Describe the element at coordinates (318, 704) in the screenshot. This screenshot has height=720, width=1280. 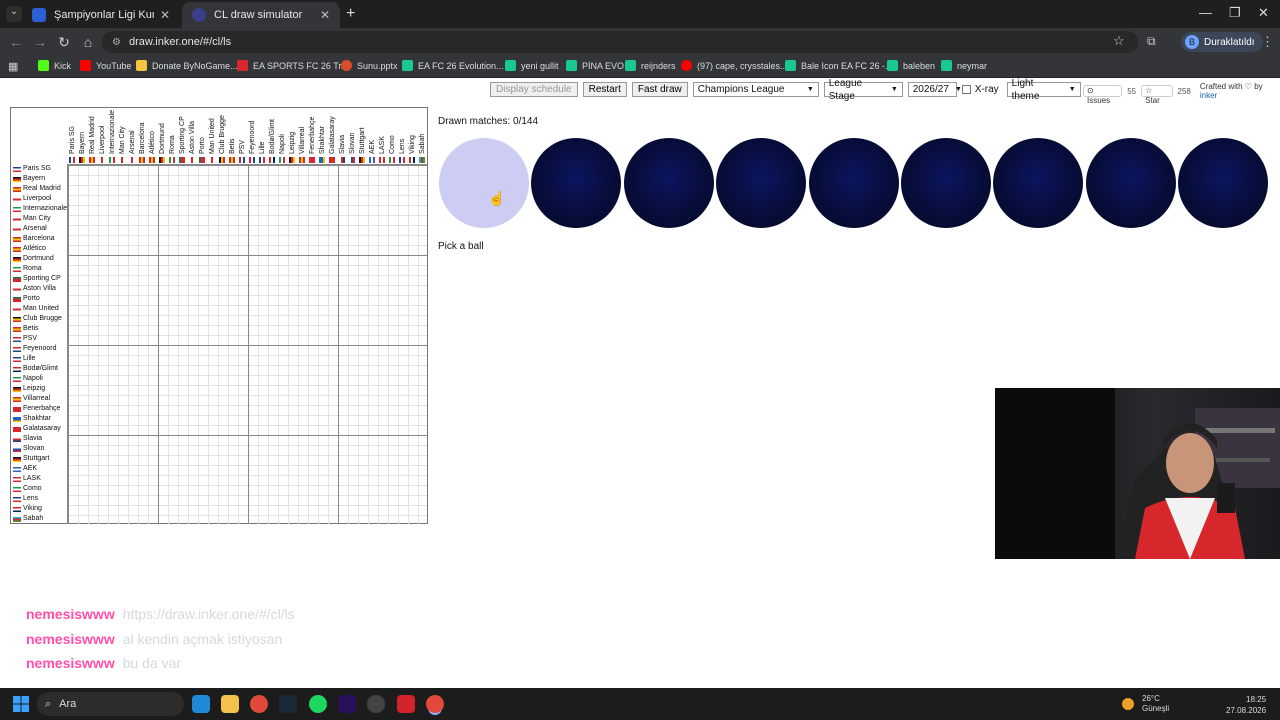
I see `spotify-icon` at that location.